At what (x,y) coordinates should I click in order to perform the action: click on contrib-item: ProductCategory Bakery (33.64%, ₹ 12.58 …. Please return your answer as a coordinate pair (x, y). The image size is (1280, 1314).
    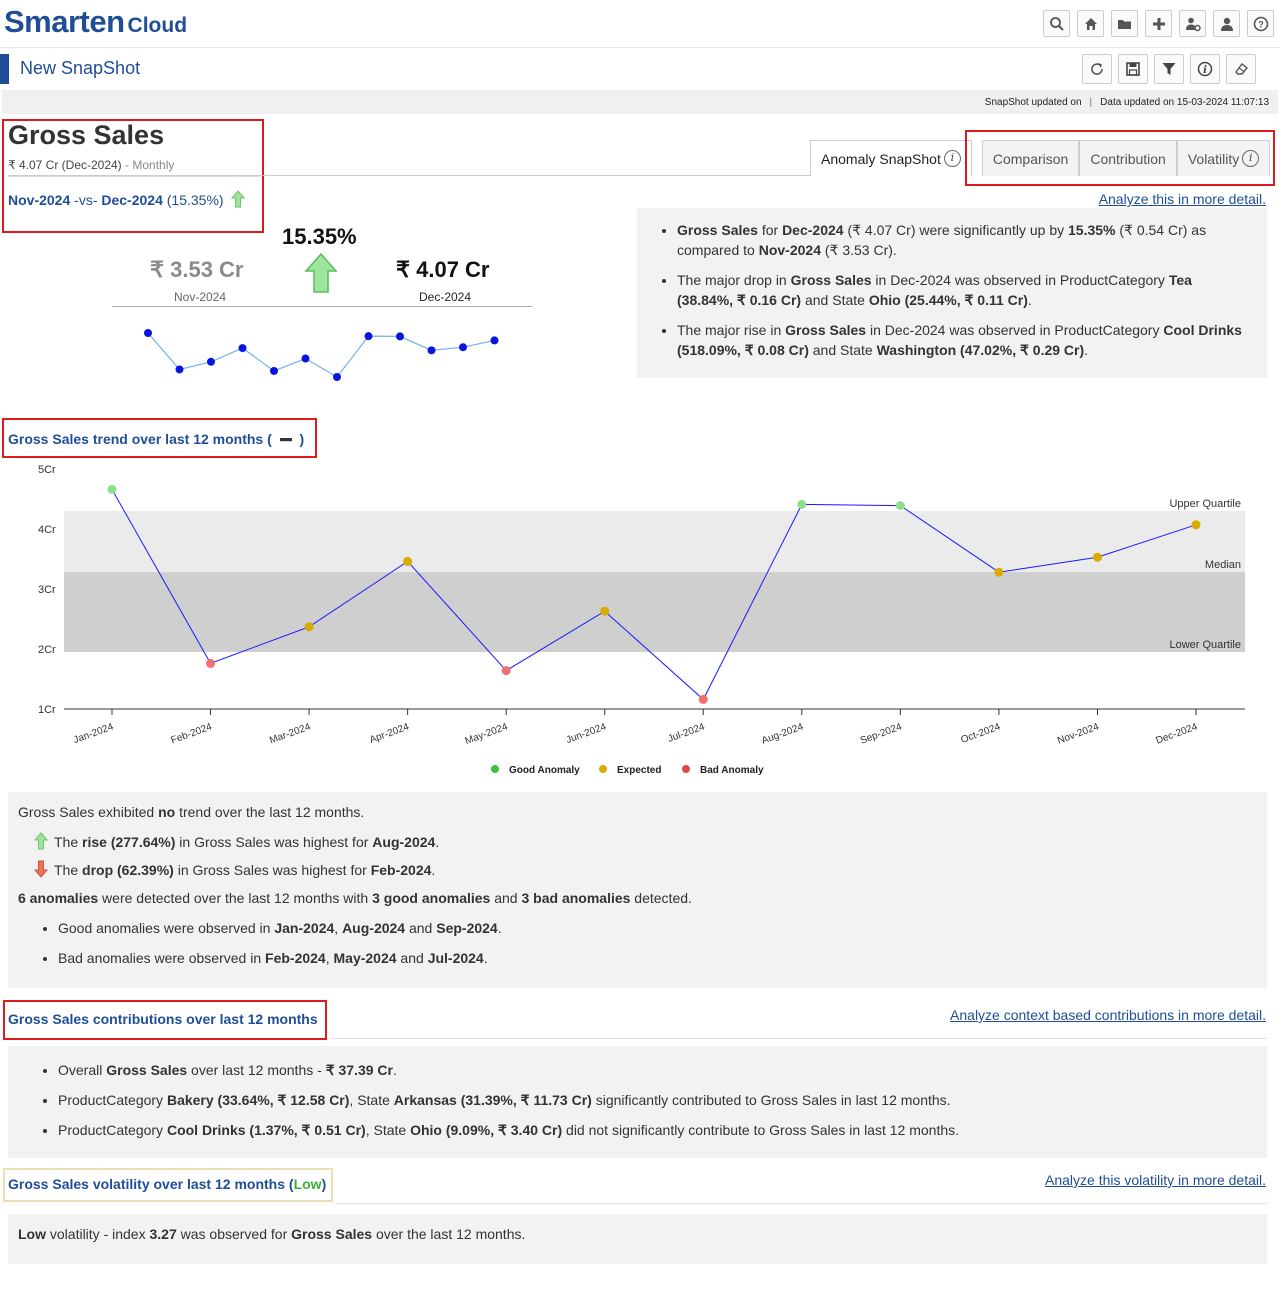
    Looking at the image, I should click on (508, 1100).